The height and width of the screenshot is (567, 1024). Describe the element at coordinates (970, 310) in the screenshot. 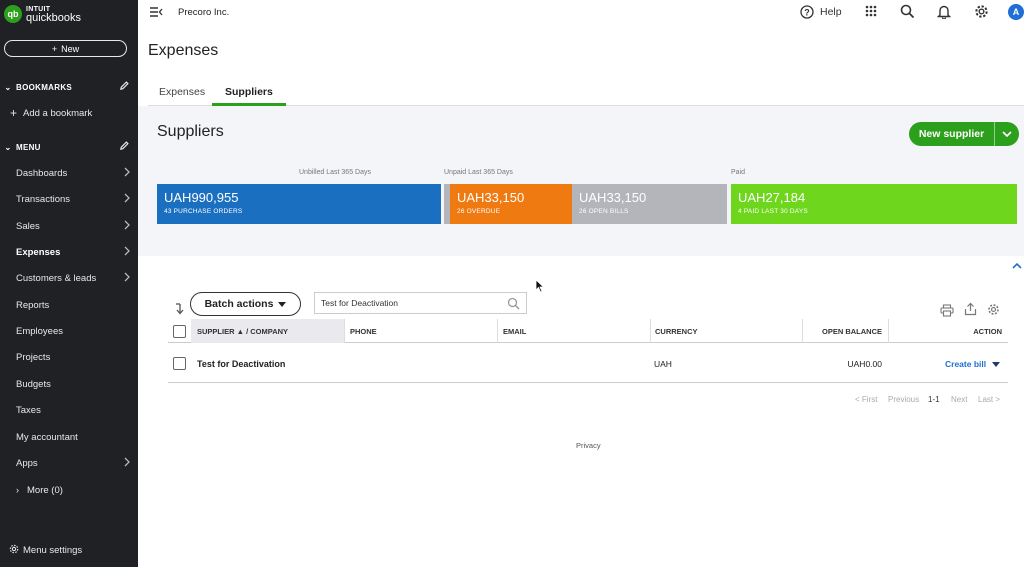

I see `export-icon` at that location.